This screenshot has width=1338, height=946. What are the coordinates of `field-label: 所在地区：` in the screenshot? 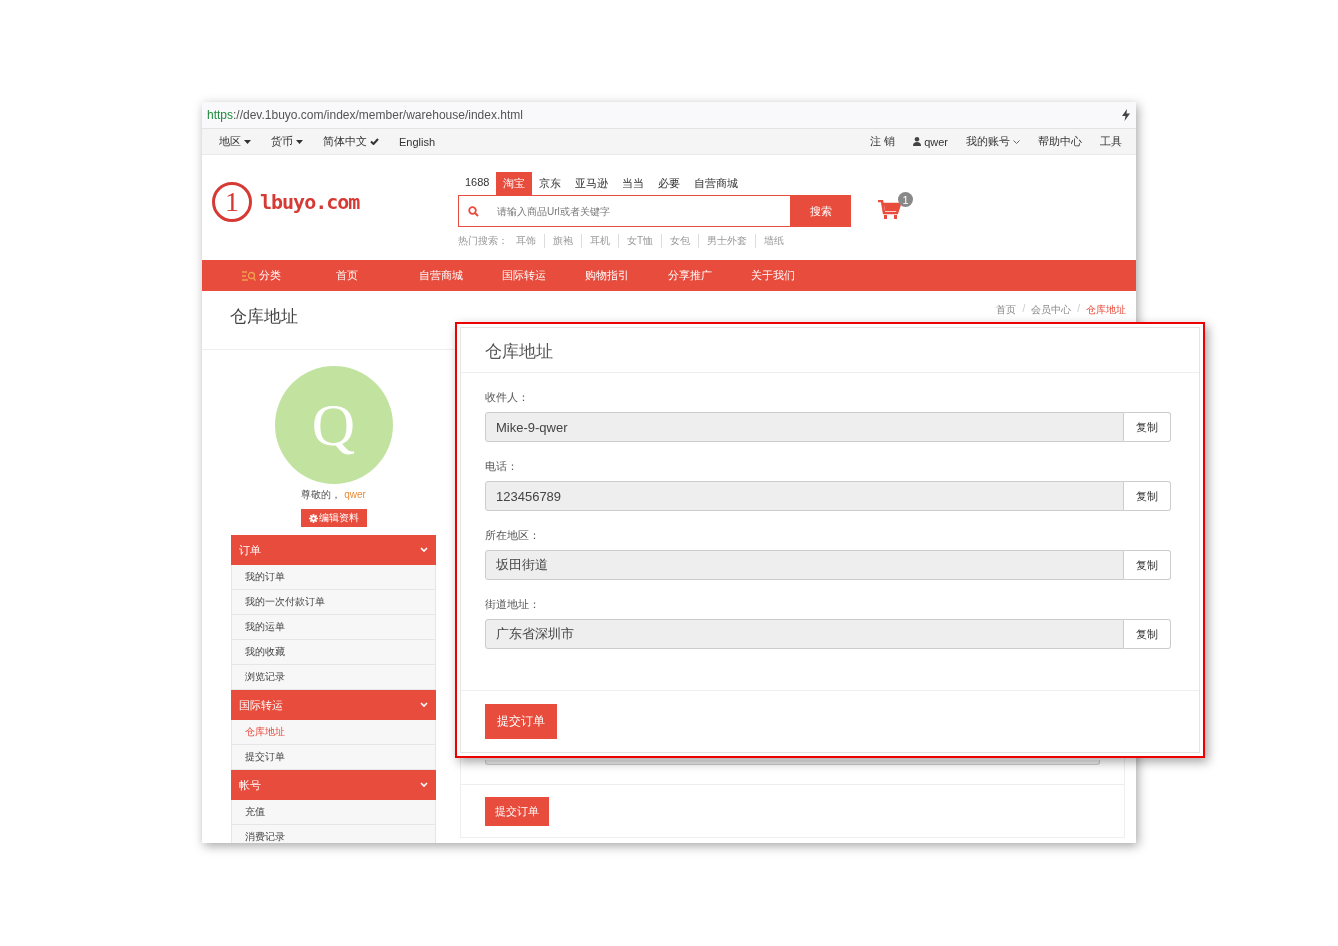 It's located at (513, 535).